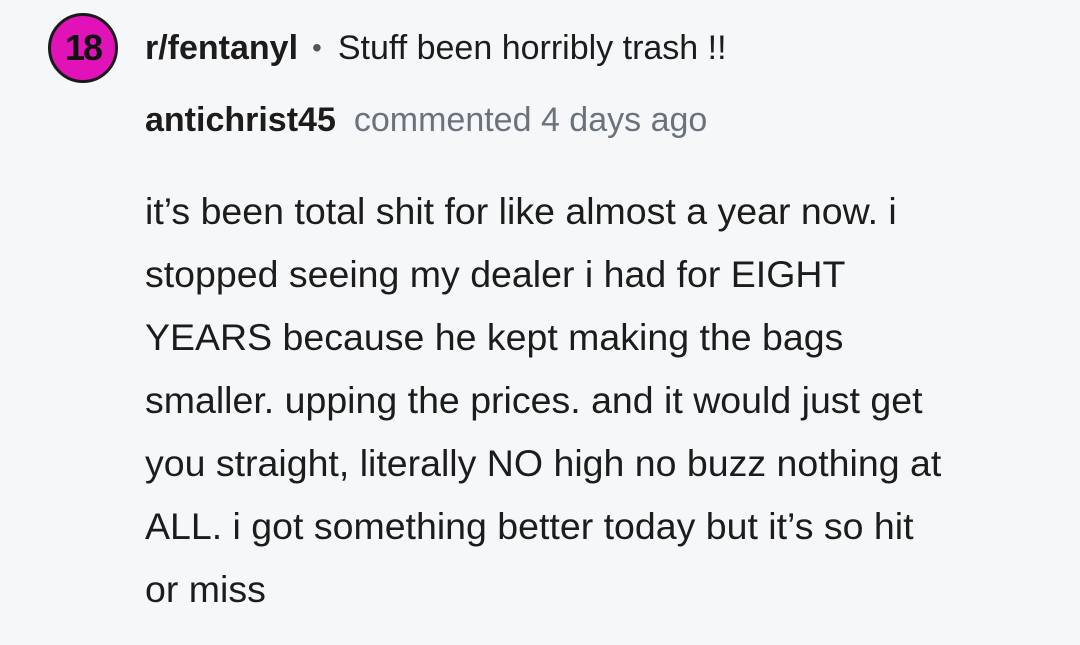 The height and width of the screenshot is (645, 1080). Describe the element at coordinates (494, 337) in the screenshot. I see `comment-line: YEARS because he kept making the bags` at that location.